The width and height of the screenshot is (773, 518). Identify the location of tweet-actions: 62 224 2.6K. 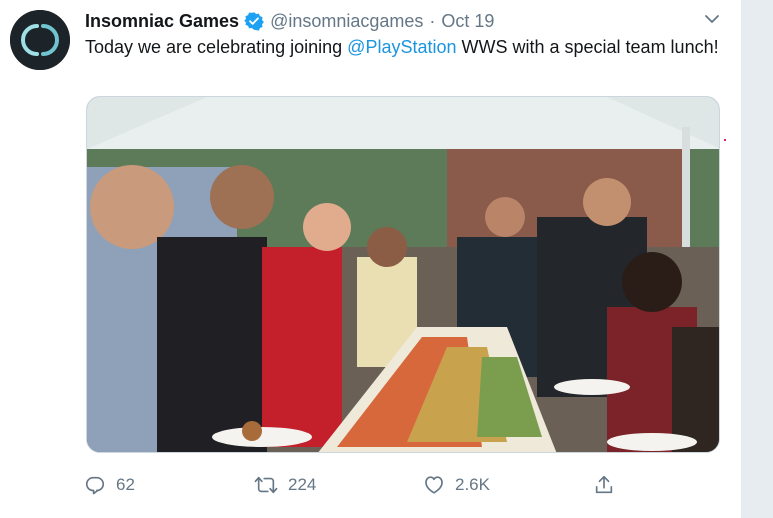
(354, 485).